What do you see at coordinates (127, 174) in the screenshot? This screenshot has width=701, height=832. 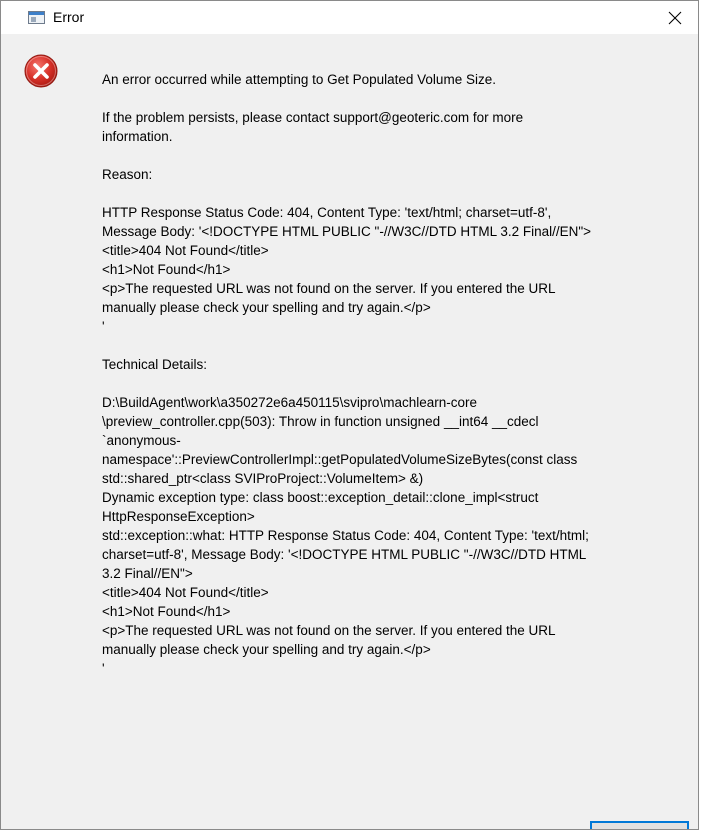 I see `message-line: Reason:` at bounding box center [127, 174].